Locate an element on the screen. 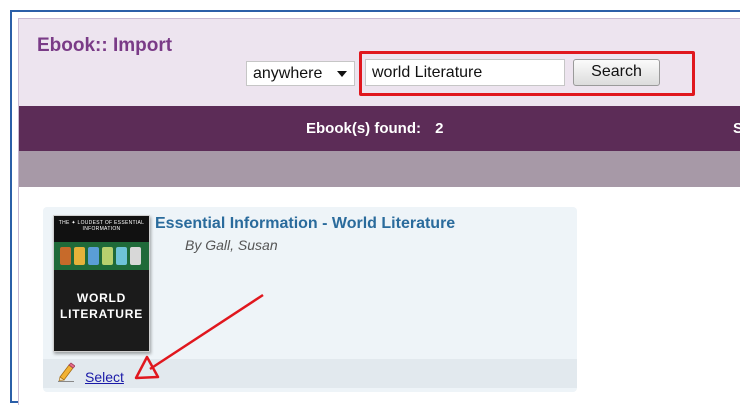  results-found-label: Ebook(s) found: is located at coordinates (363, 128).